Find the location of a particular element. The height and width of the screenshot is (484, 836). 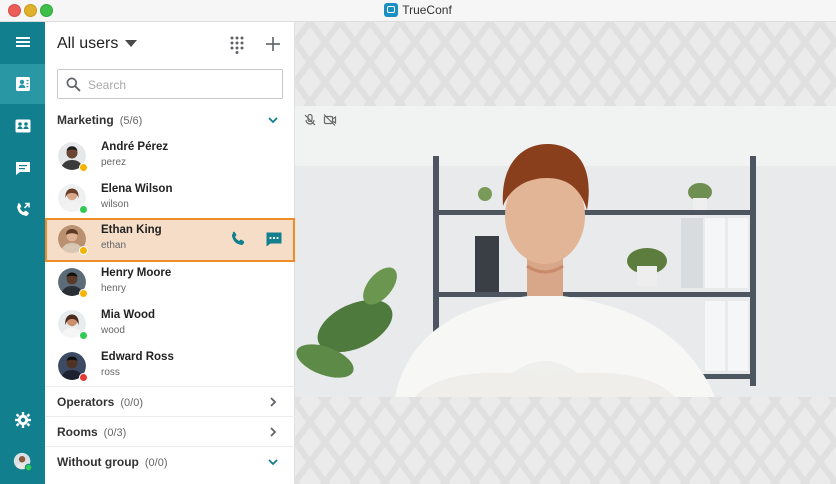

chat-icon is located at coordinates (22, 168).